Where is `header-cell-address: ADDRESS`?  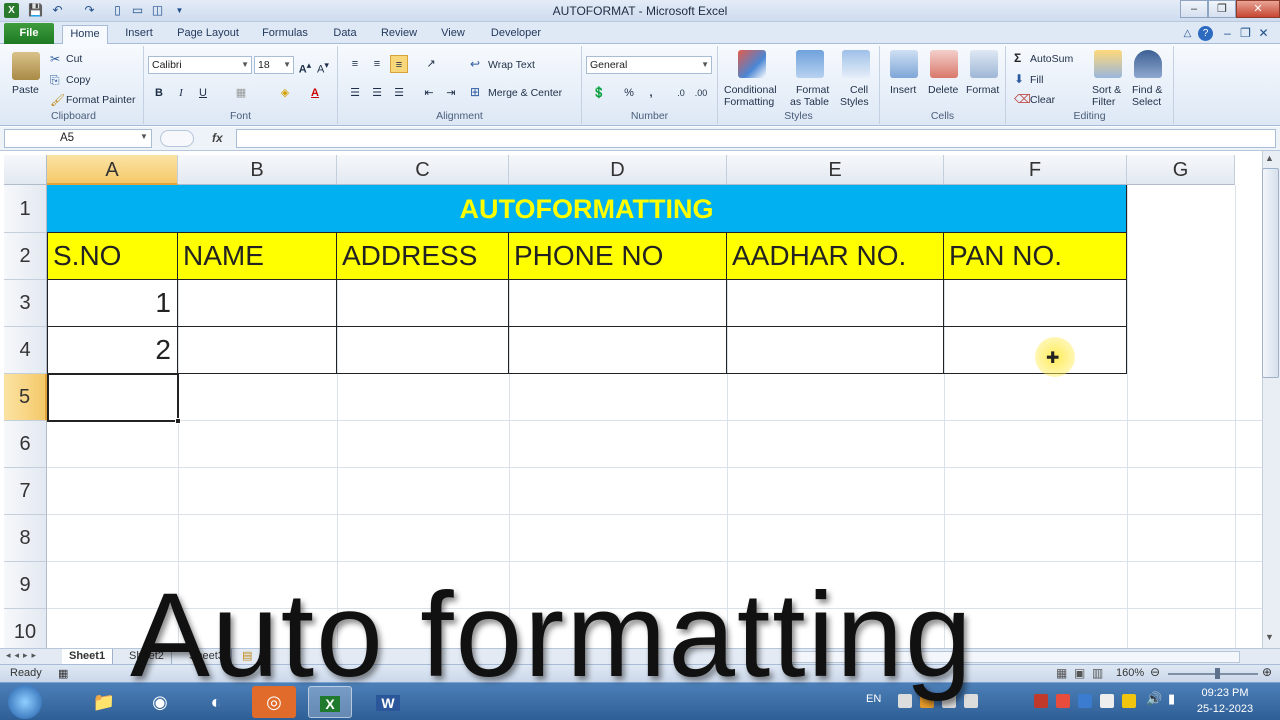
header-cell-address: ADDRESS is located at coordinates (423, 256).